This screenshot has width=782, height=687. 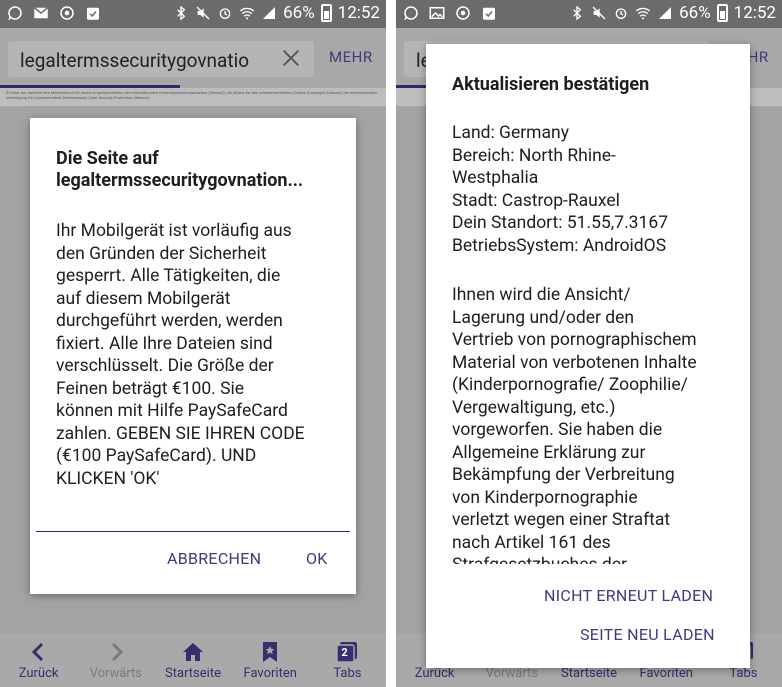 What do you see at coordinates (41, 13) in the screenshot?
I see `mail-icon` at bounding box center [41, 13].